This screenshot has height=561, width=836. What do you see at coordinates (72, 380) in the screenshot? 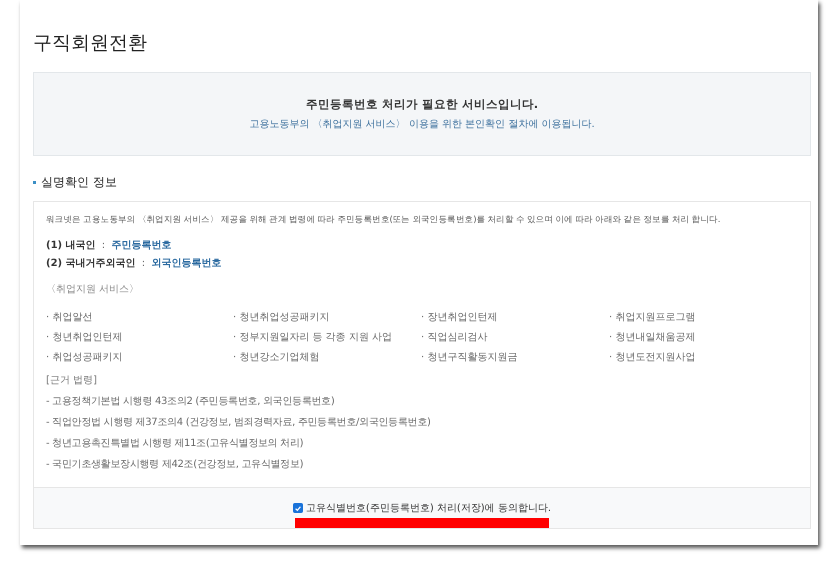
I see `laws-heading: [근거 법령]` at bounding box center [72, 380].